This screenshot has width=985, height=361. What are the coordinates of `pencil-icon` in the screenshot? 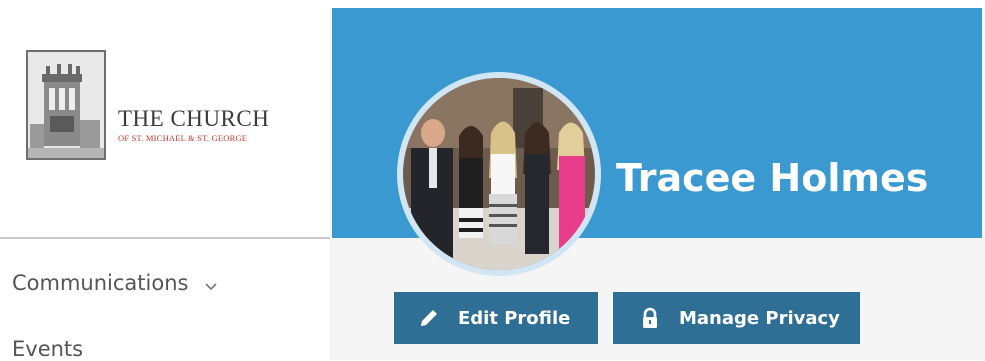 It's located at (429, 318).